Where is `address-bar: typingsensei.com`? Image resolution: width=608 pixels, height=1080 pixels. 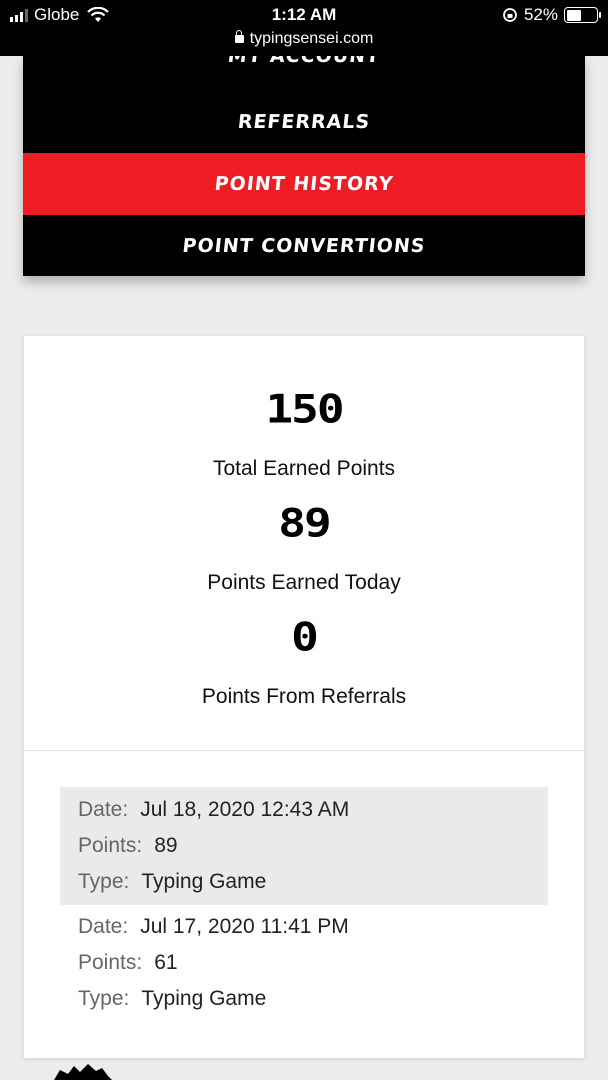 address-bar: typingsensei.com is located at coordinates (304, 39).